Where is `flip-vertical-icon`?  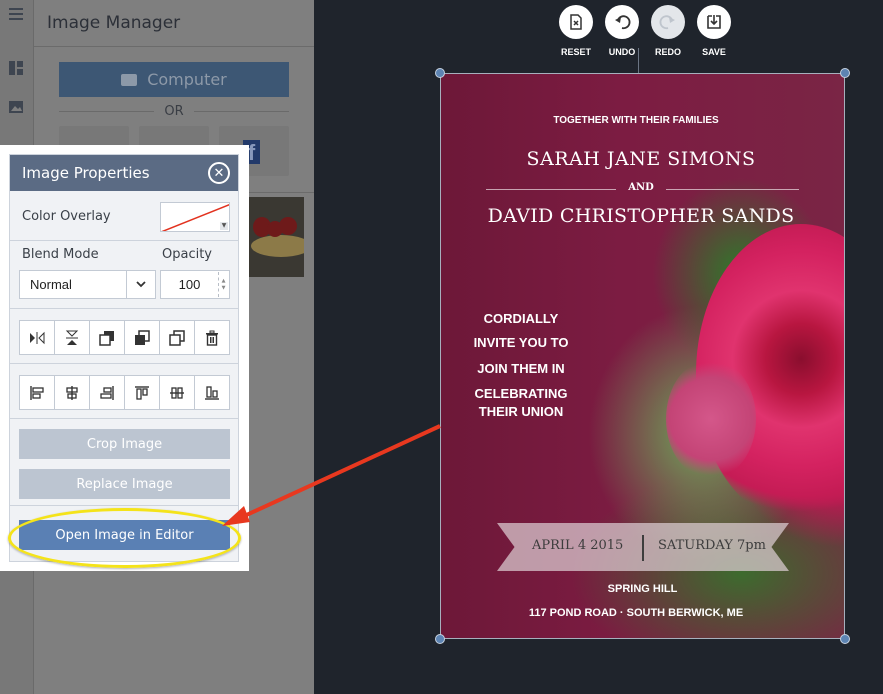 flip-vertical-icon is located at coordinates (72, 337).